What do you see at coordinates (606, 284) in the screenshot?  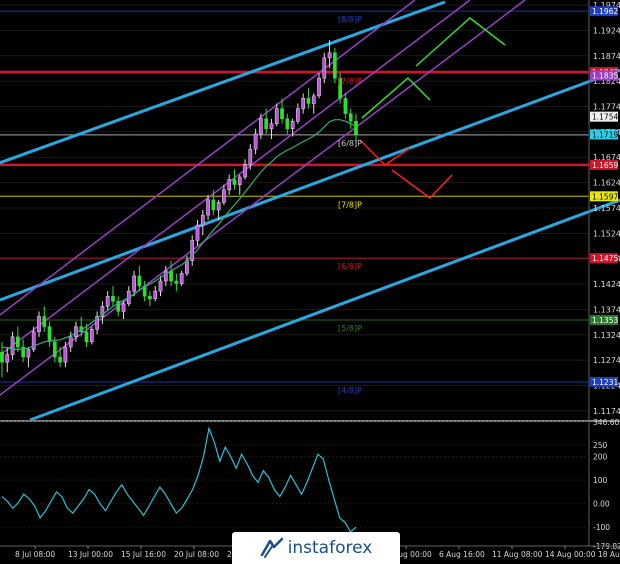 I see `price-tick-label: 1.1424` at bounding box center [606, 284].